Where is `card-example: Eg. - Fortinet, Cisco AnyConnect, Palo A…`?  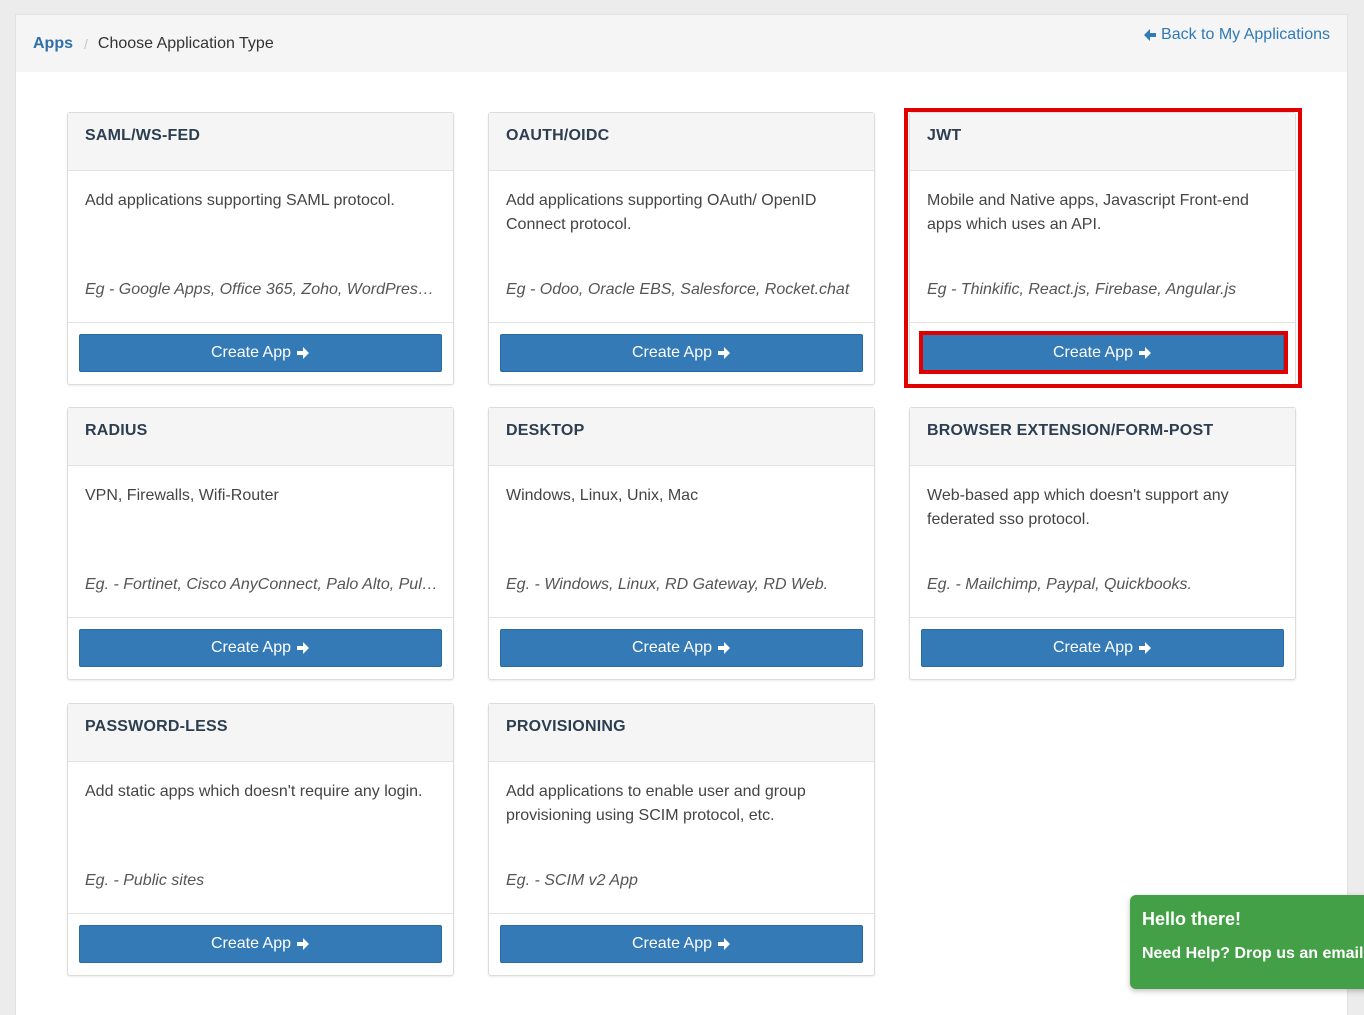 card-example: Eg. - Fortinet, Cisco AnyConnect, Palo A… is located at coordinates (262, 584).